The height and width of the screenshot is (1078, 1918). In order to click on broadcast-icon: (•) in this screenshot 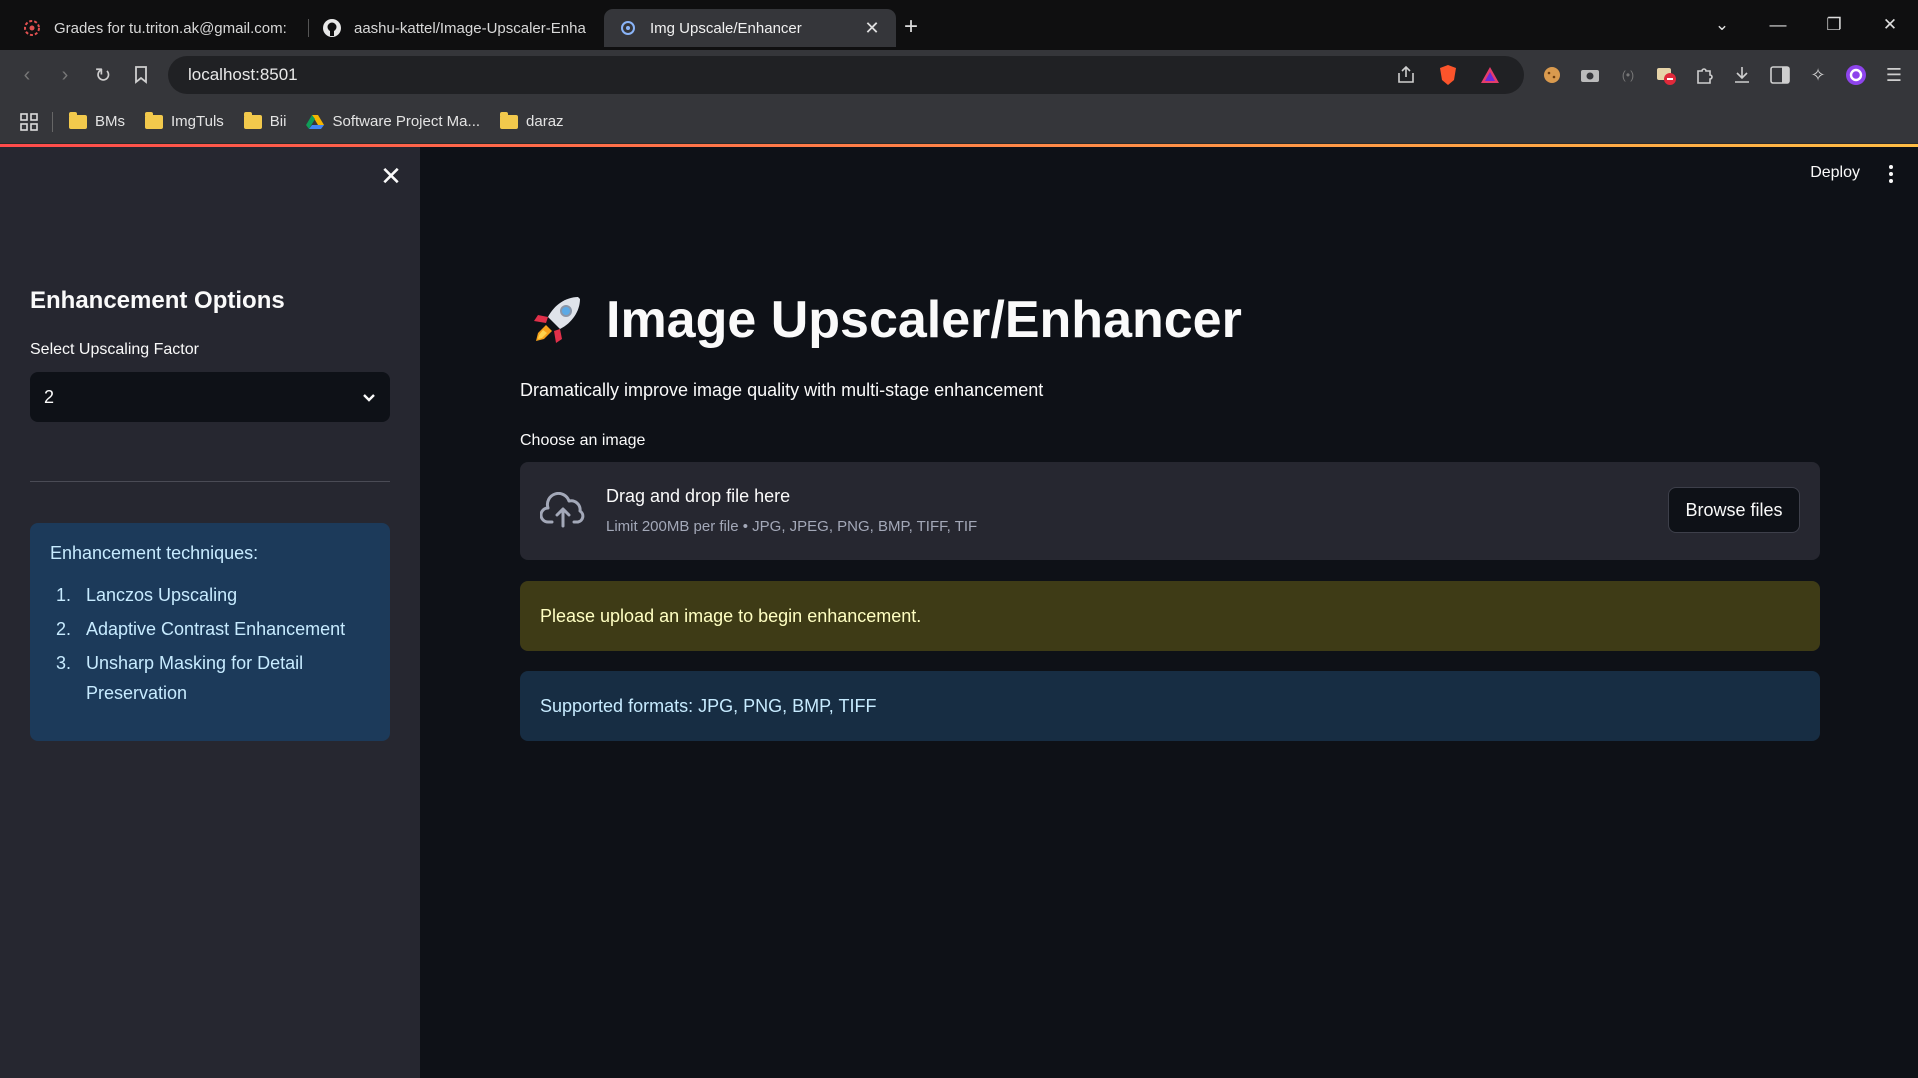, I will do `click(1628, 75)`.